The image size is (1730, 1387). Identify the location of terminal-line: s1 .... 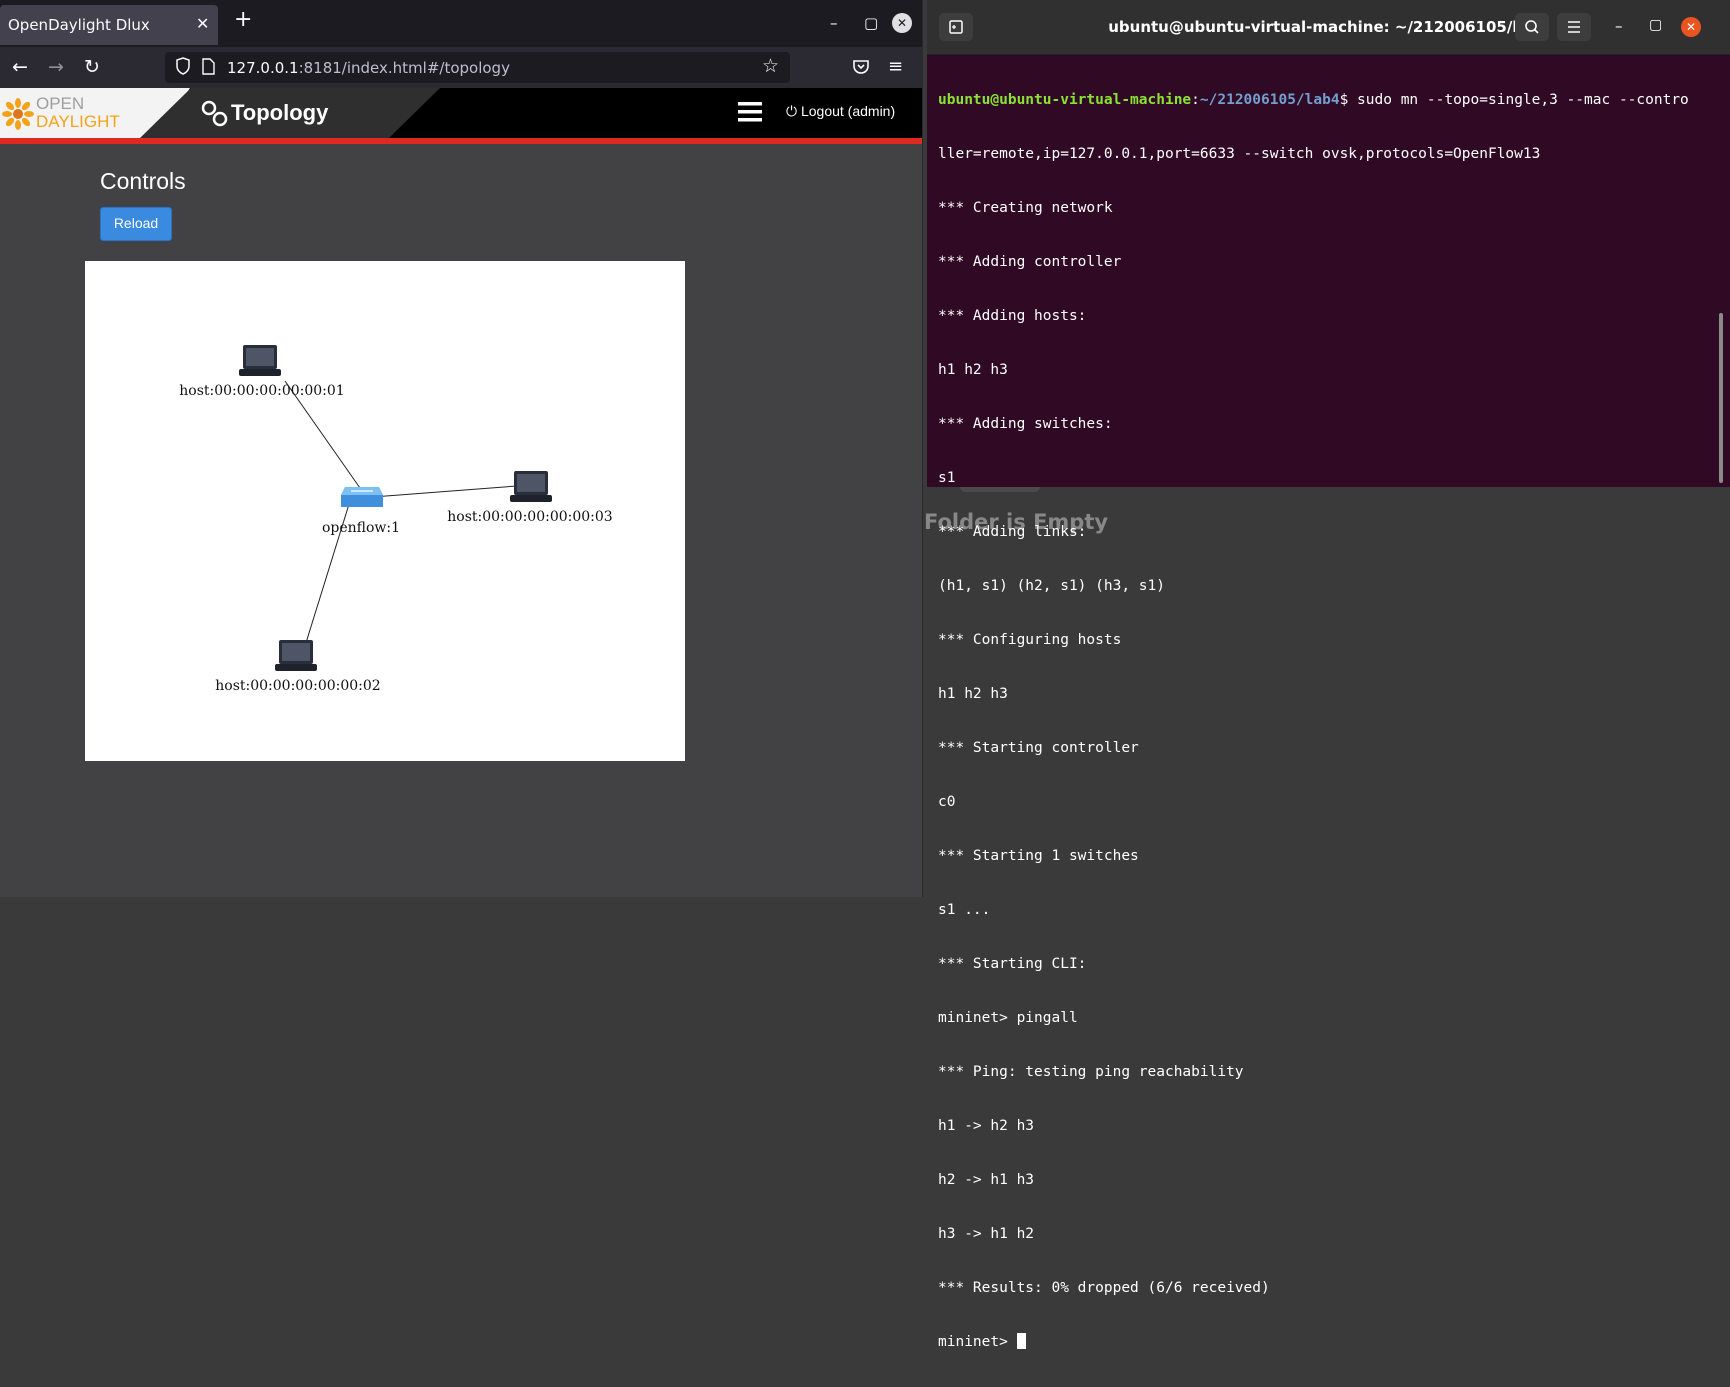
(964, 910).